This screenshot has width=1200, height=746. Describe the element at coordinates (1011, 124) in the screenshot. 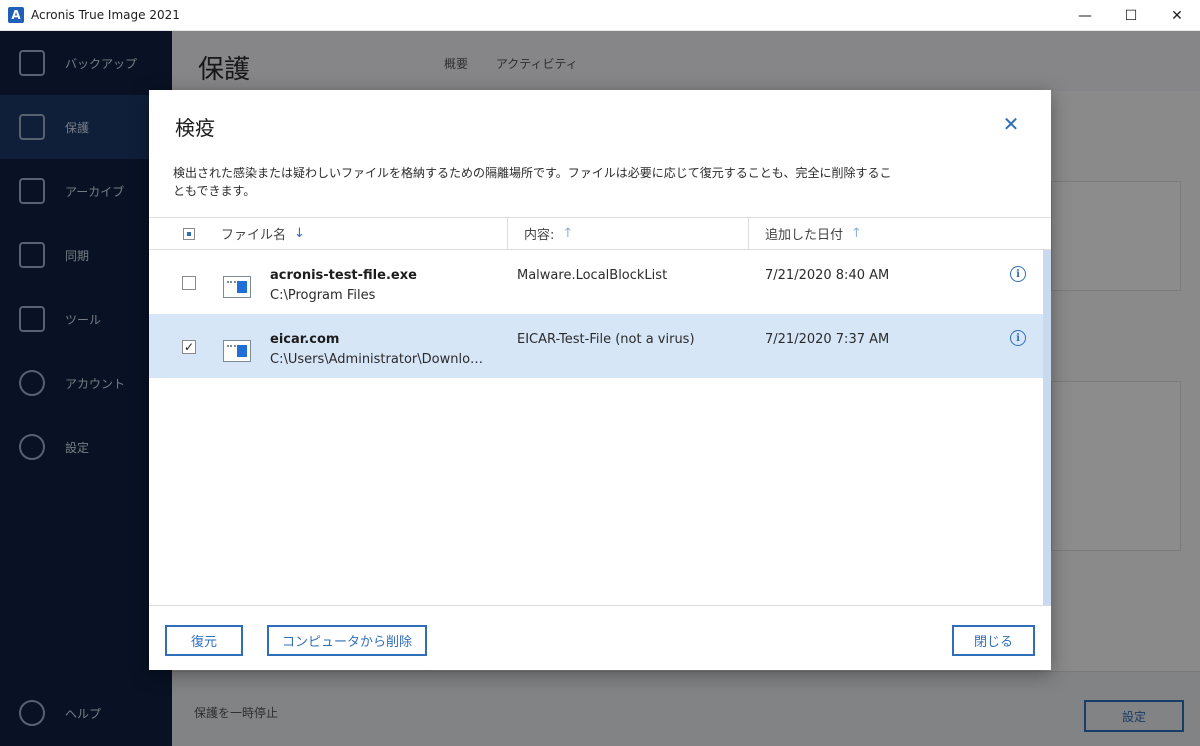

I see `close-icon: ✕` at that location.